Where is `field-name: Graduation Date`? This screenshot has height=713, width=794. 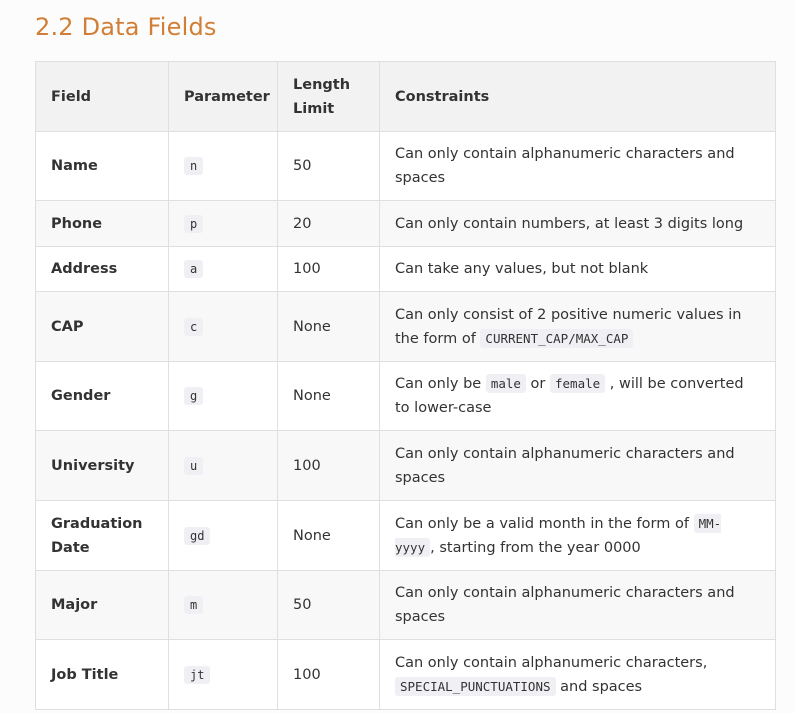
field-name: Graduation Date is located at coordinates (102, 535).